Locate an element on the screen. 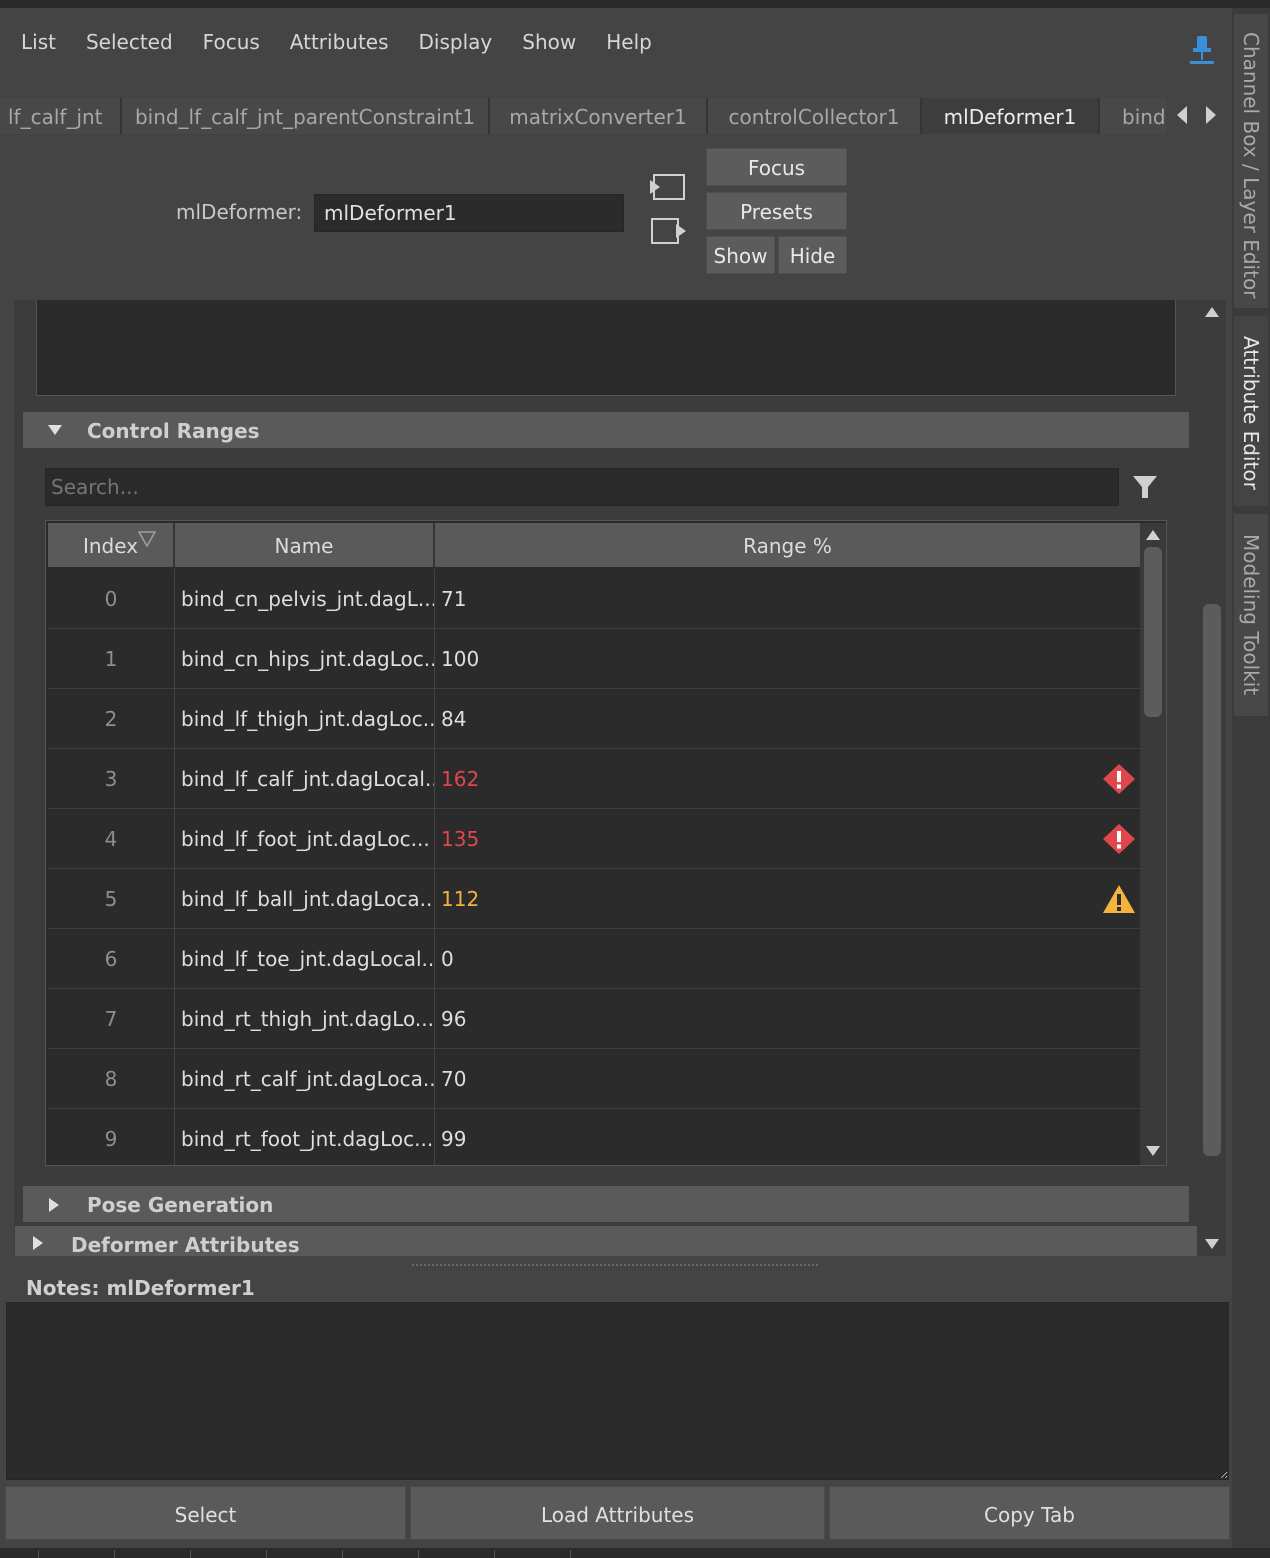  row-index: 1 is located at coordinates (111, 659).